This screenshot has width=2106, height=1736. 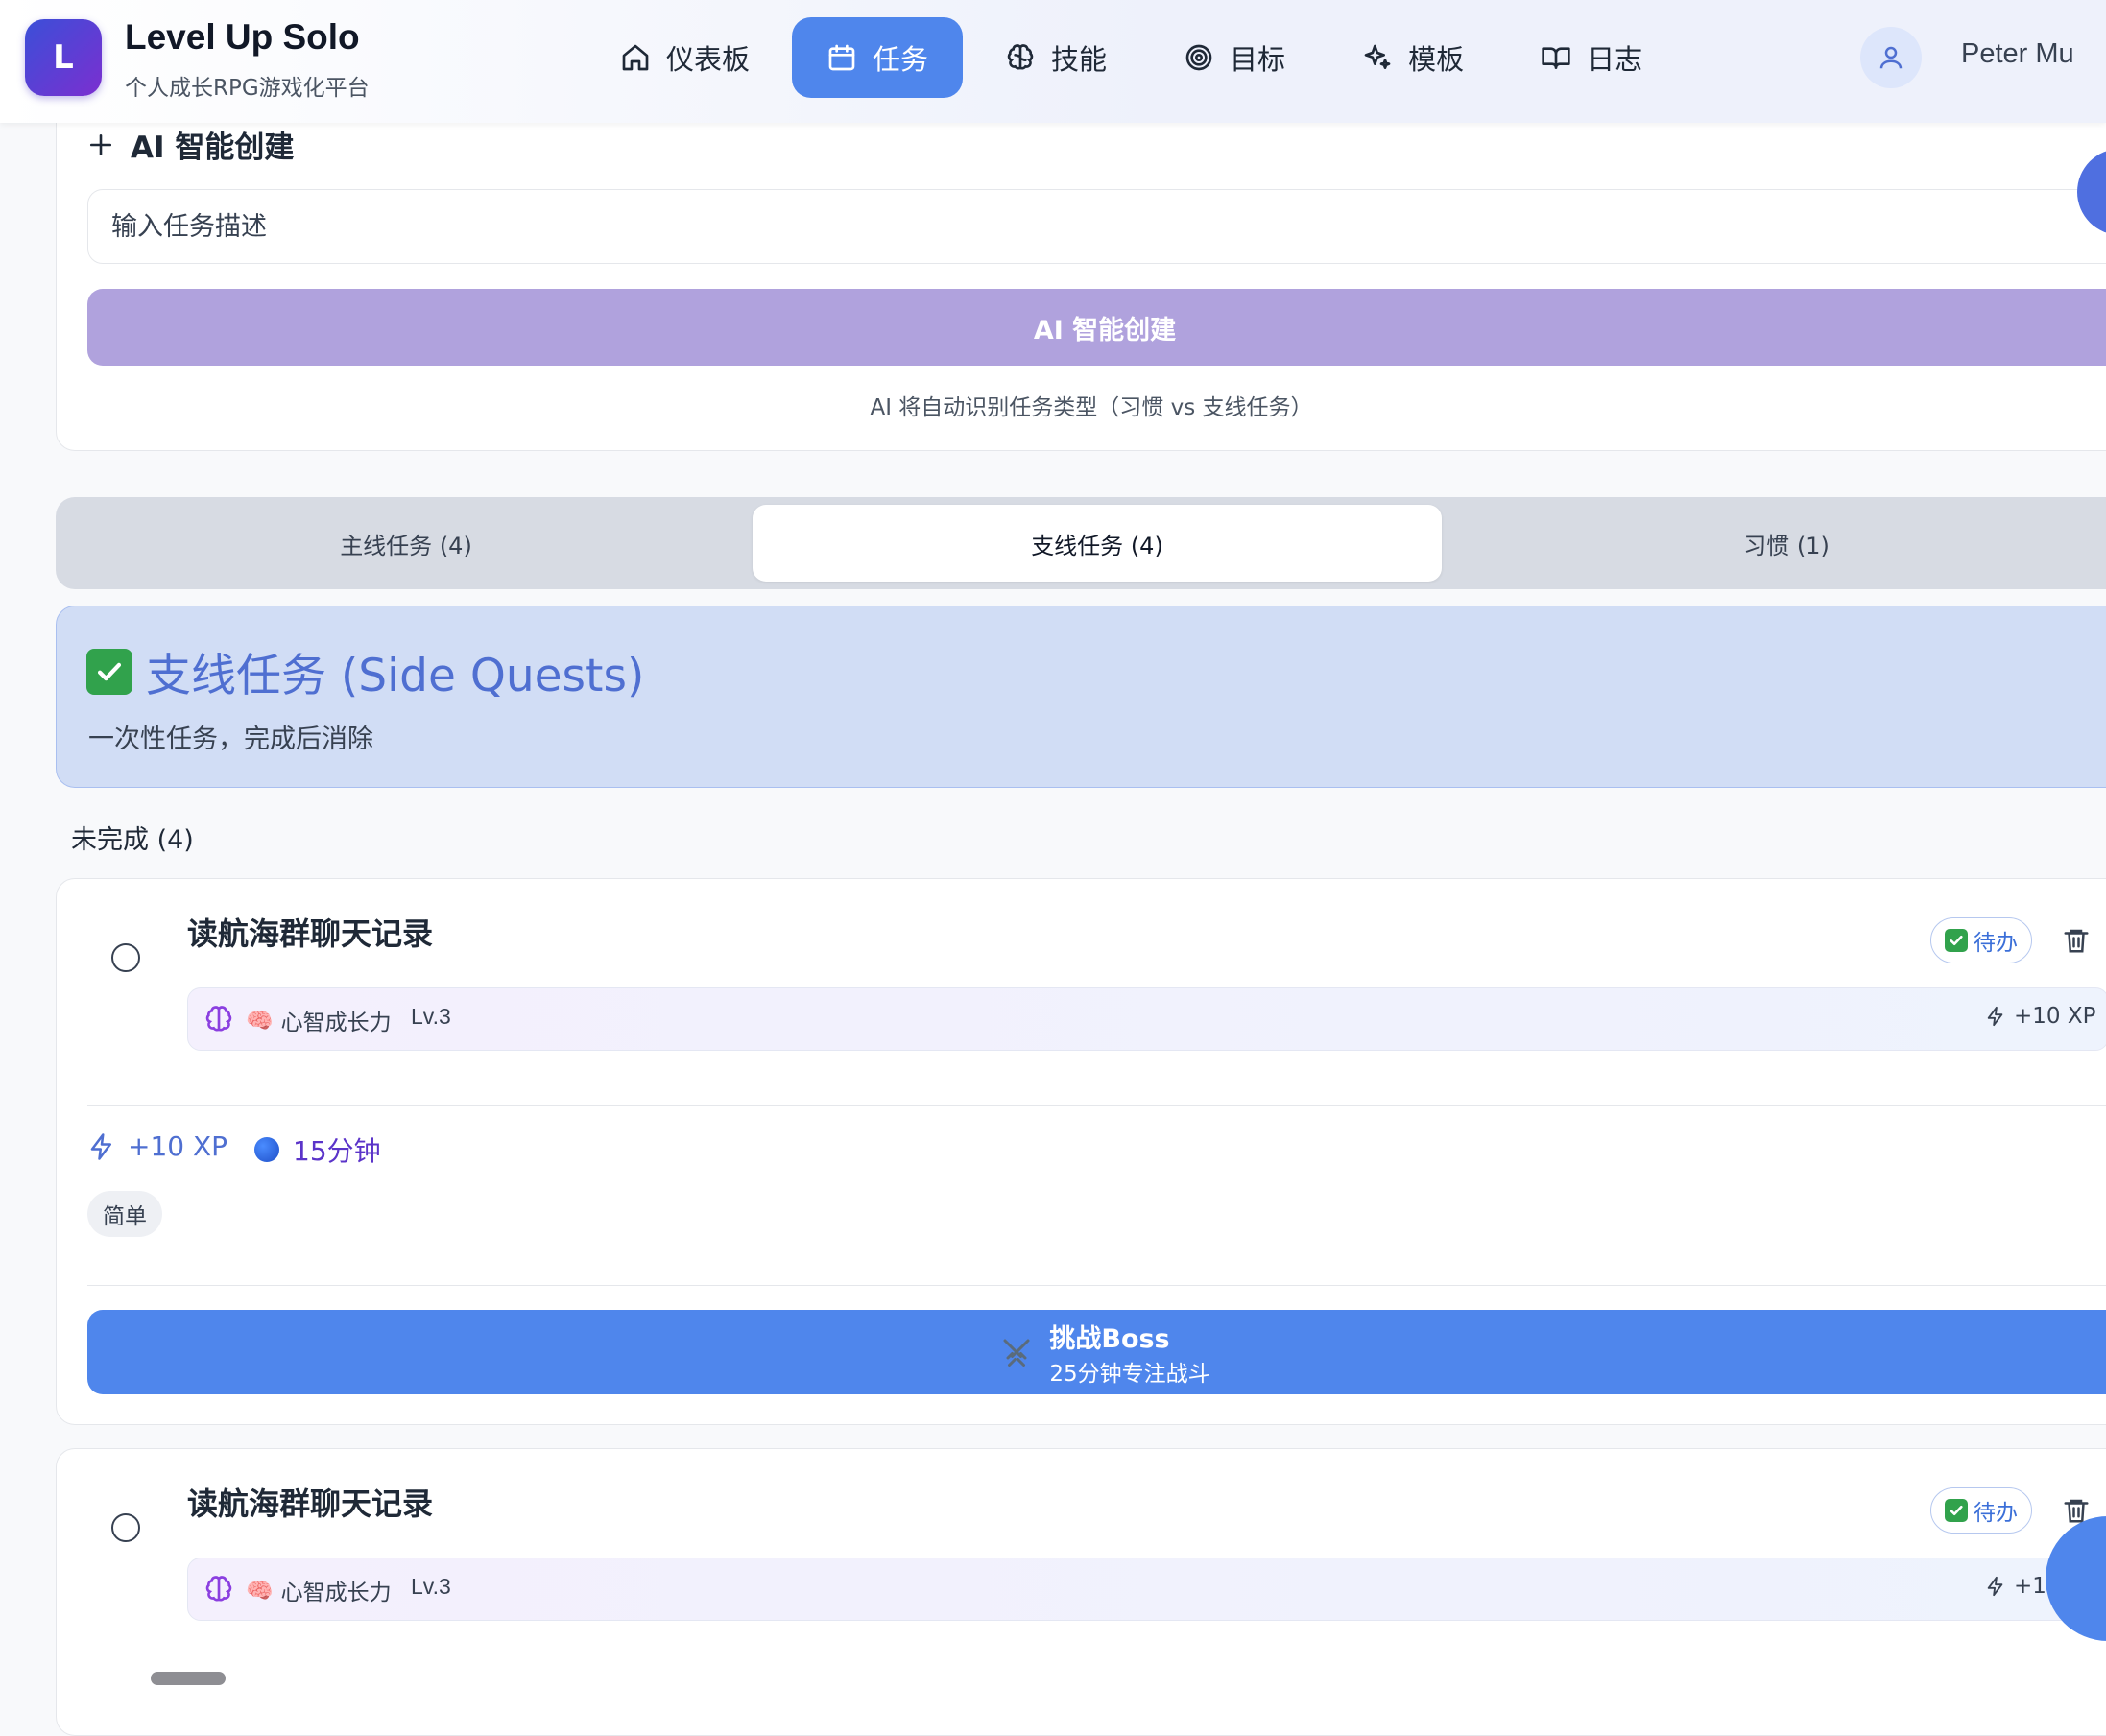 I want to click on nav-item-journal: 日志, so click(x=1591, y=57).